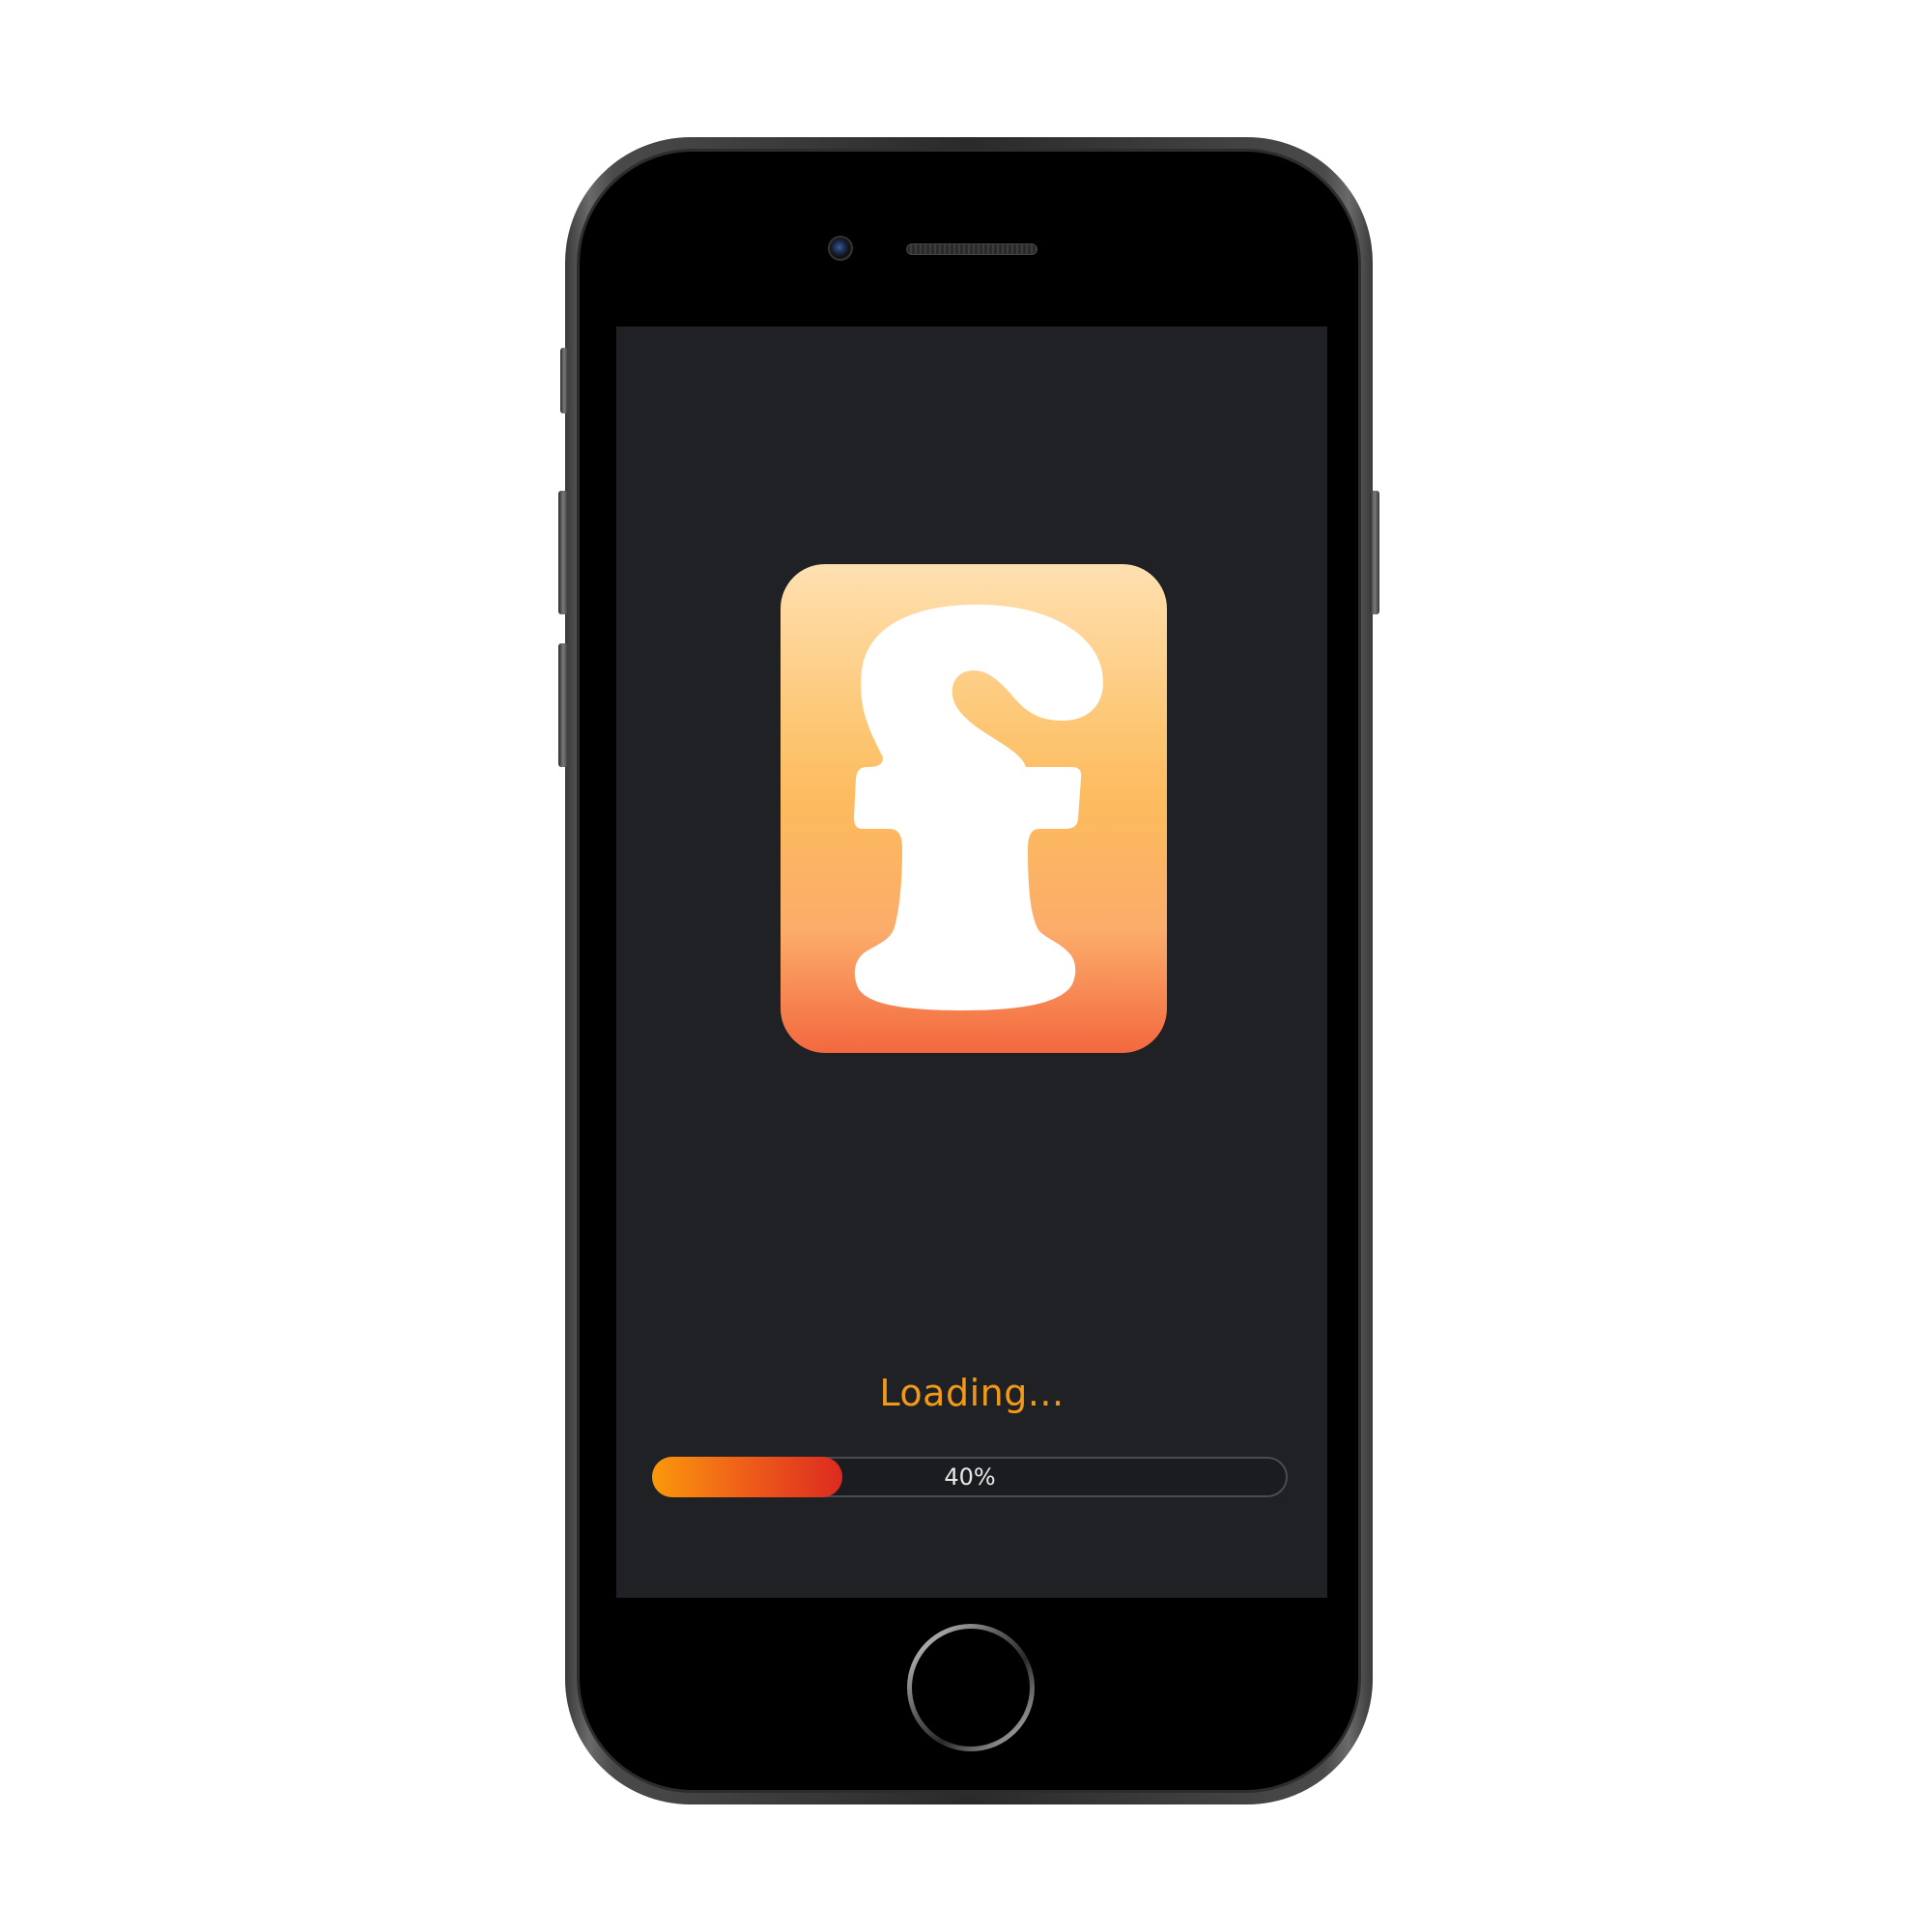 The image size is (1932, 1932). Describe the element at coordinates (970, 1477) in the screenshot. I see `progress-percent-label: 40%` at that location.